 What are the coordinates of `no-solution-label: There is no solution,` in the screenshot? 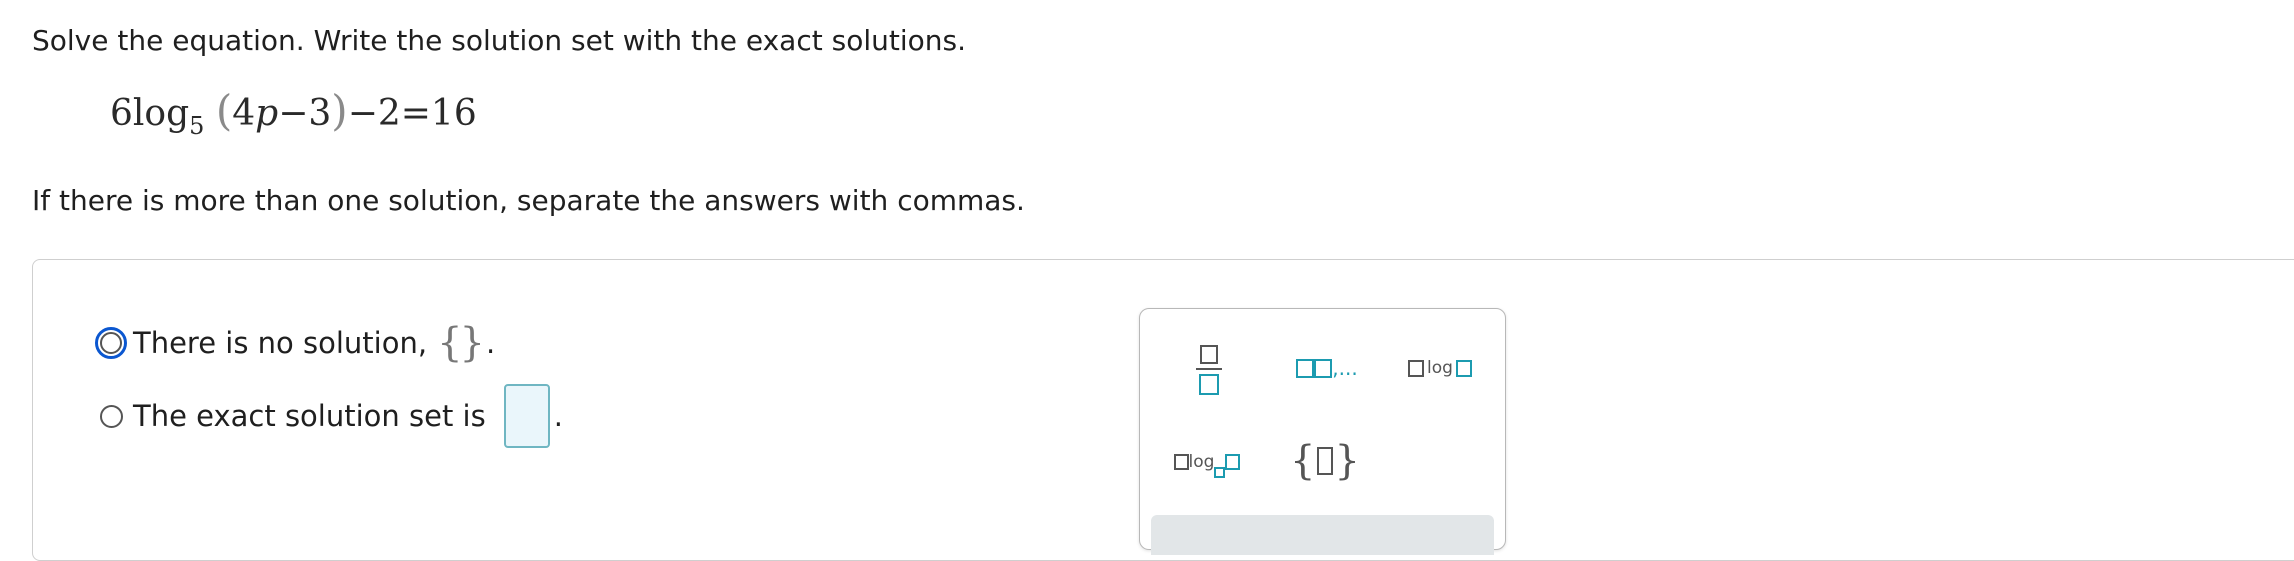 It's located at (280, 343).